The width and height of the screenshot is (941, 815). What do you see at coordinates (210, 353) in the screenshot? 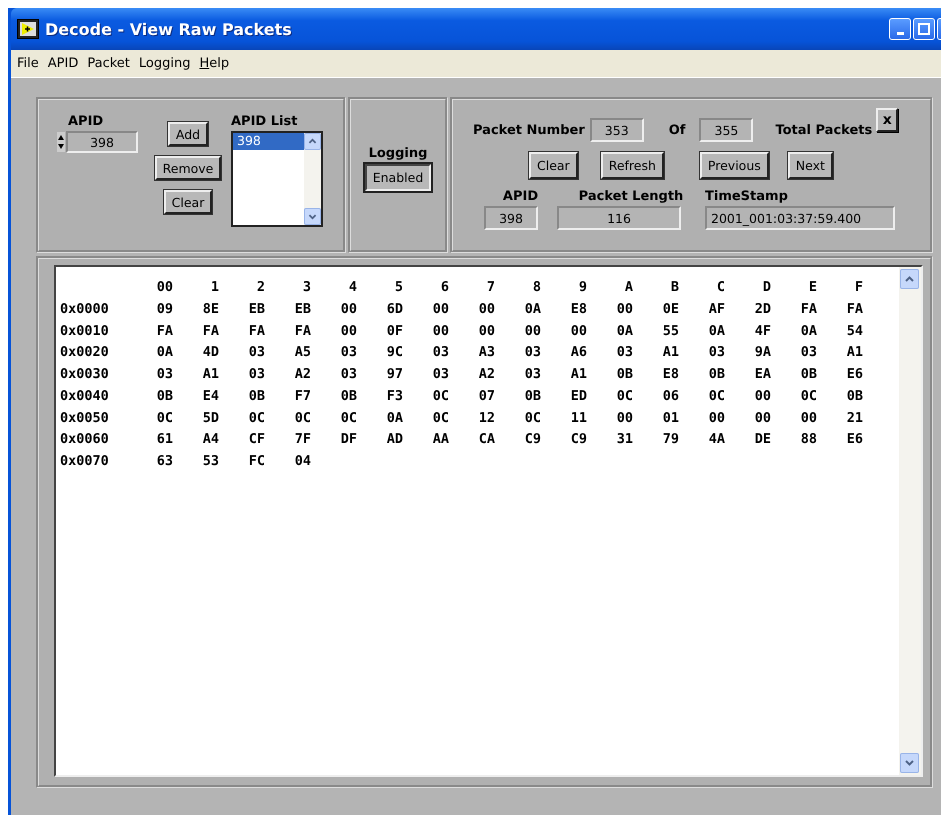
I see `byte-cell-text: 4D` at bounding box center [210, 353].